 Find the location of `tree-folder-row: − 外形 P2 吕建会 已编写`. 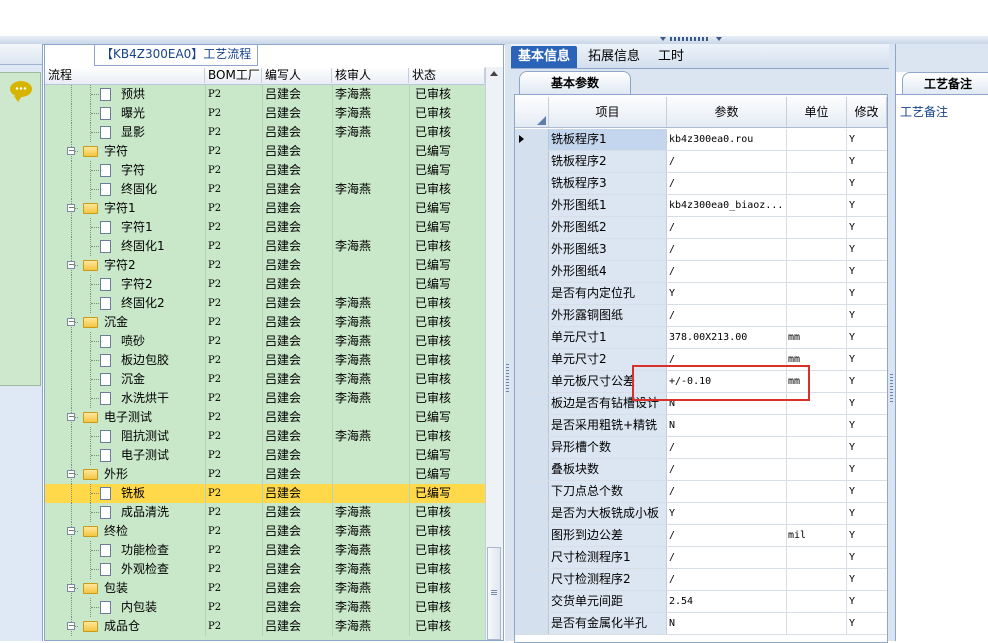

tree-folder-row: − 外形 P2 吕建会 已编写 is located at coordinates (265, 474).